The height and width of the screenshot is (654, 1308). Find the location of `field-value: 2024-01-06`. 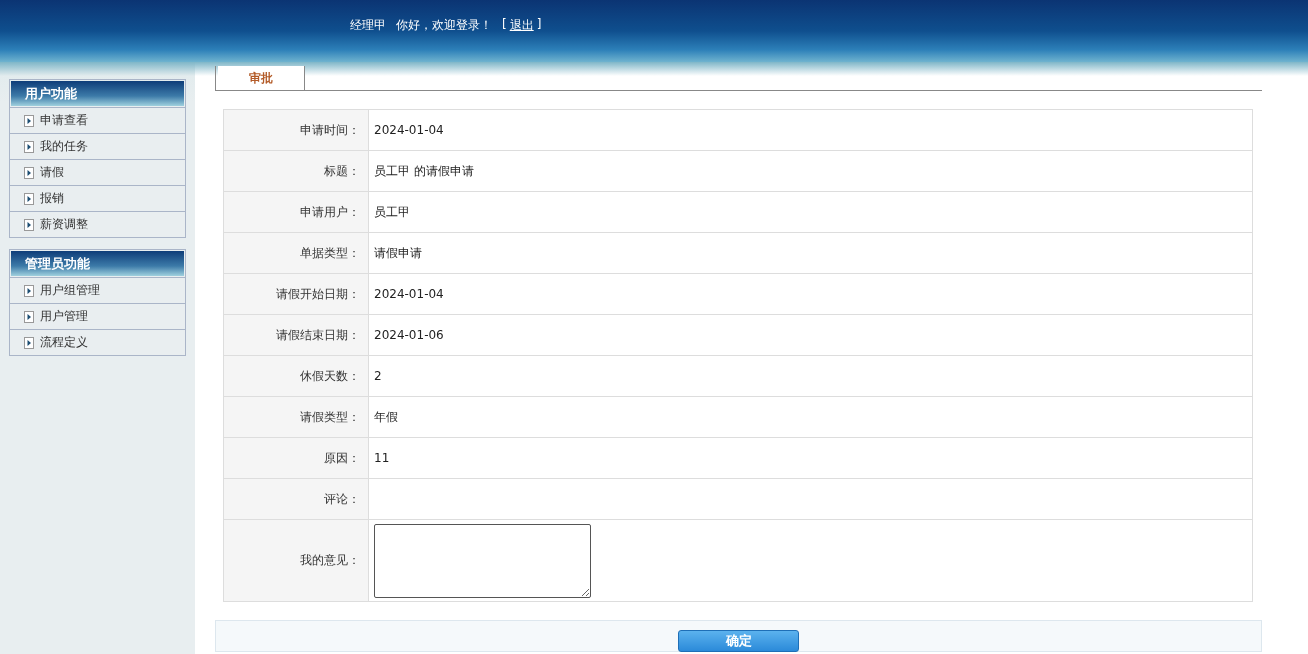

field-value: 2024-01-06 is located at coordinates (409, 335).